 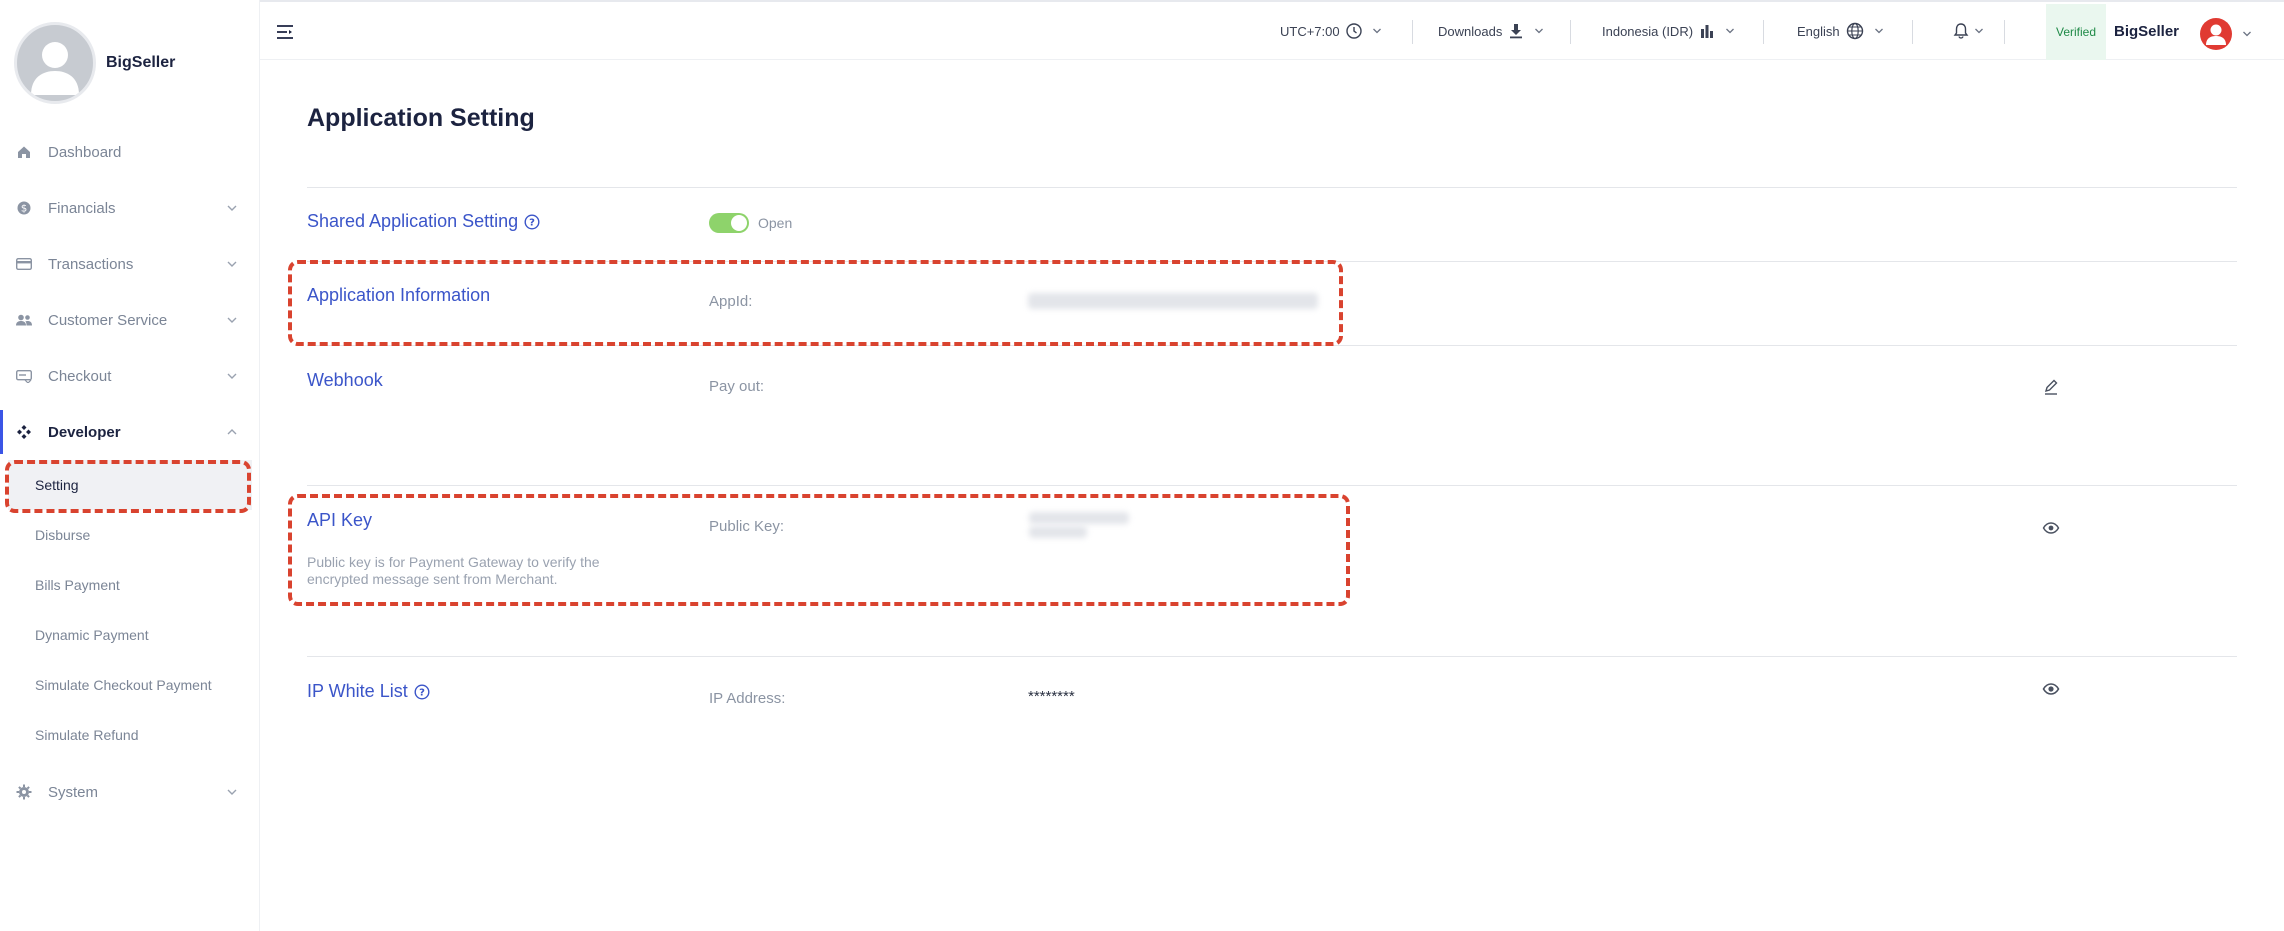 I want to click on brand: BigSeller, so click(x=94, y=63).